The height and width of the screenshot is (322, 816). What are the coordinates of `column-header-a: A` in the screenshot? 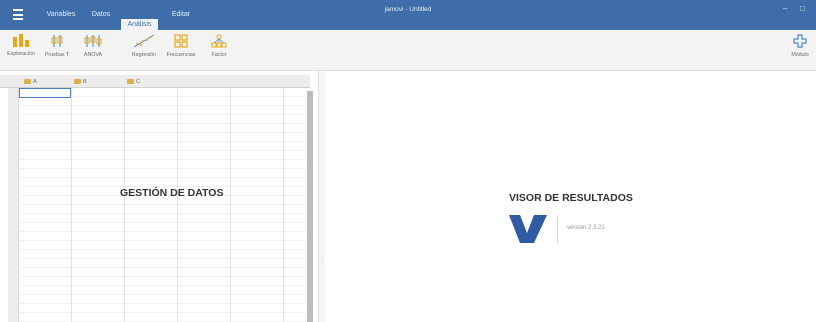 It's located at (30, 82).